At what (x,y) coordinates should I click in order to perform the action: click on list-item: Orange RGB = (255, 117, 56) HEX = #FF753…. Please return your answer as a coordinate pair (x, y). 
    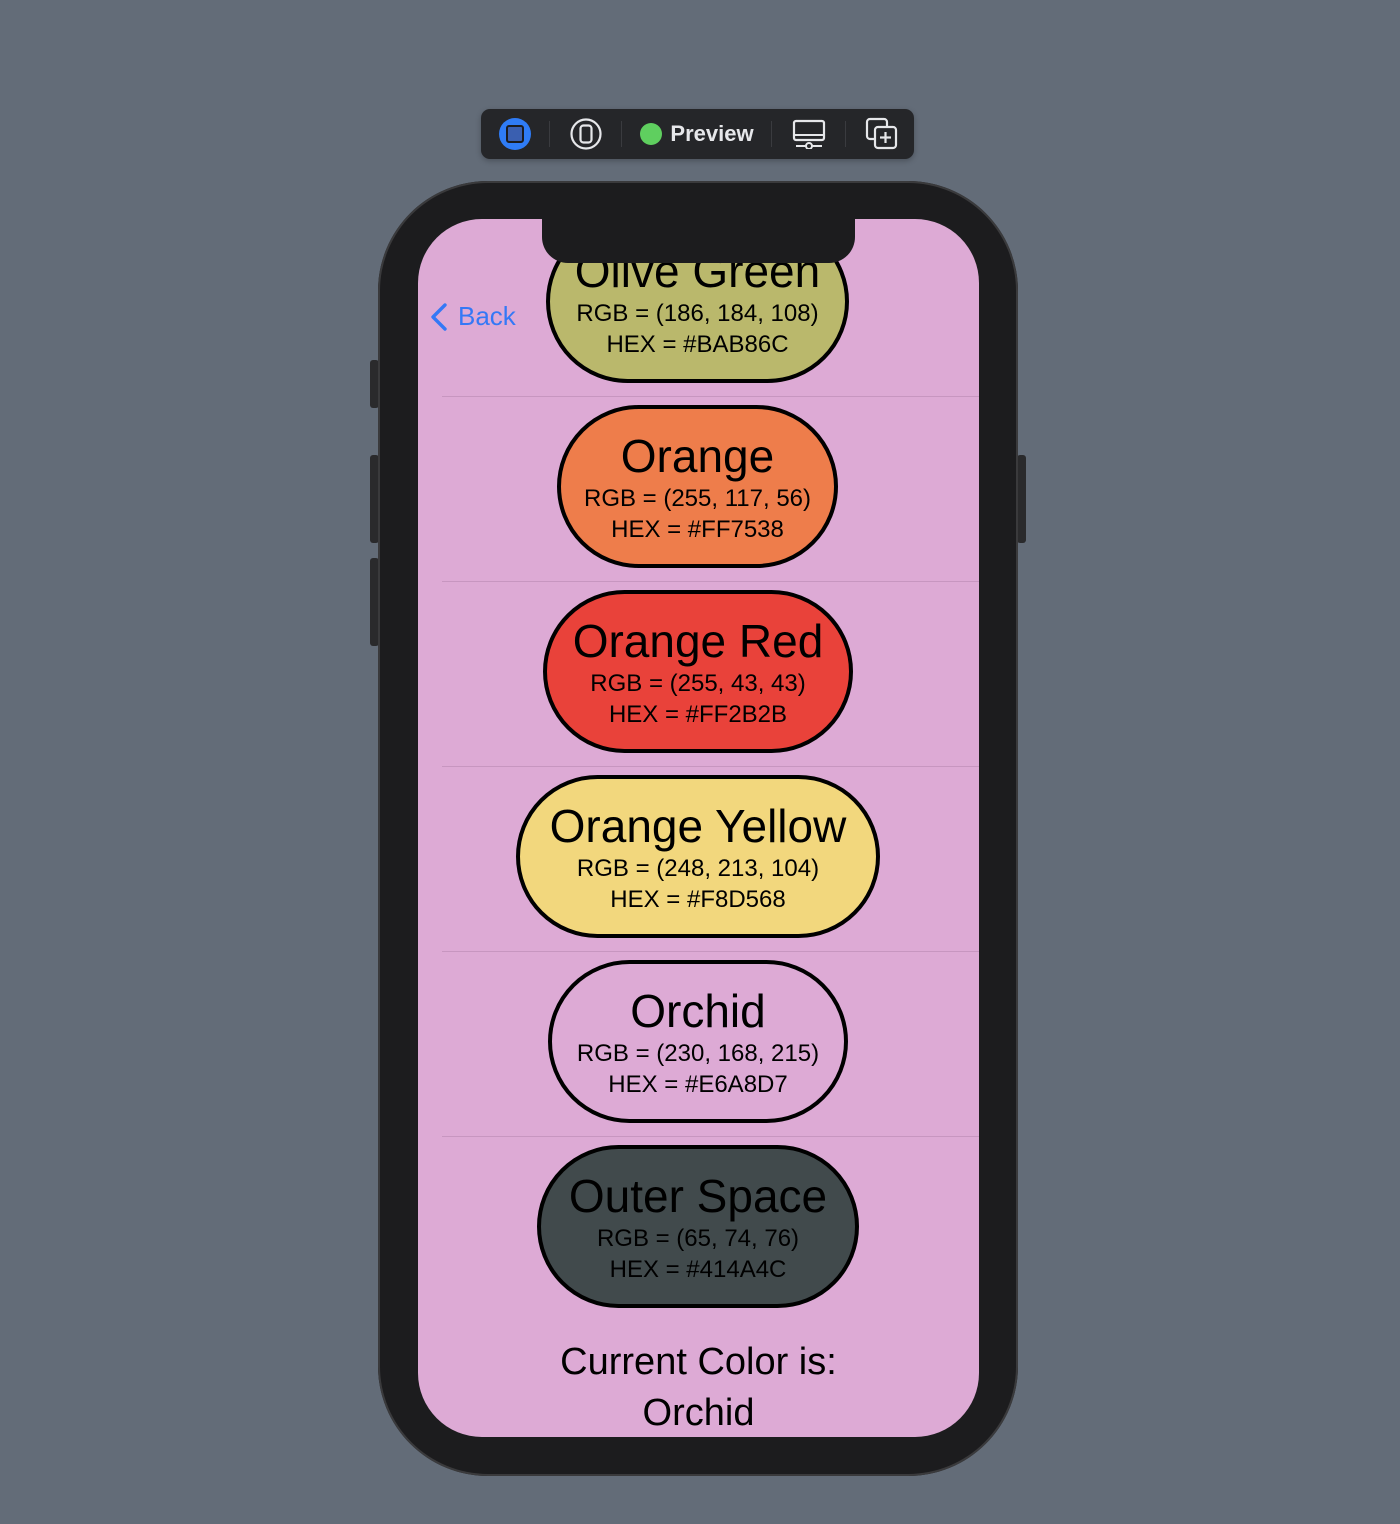
    Looking at the image, I should click on (698, 489).